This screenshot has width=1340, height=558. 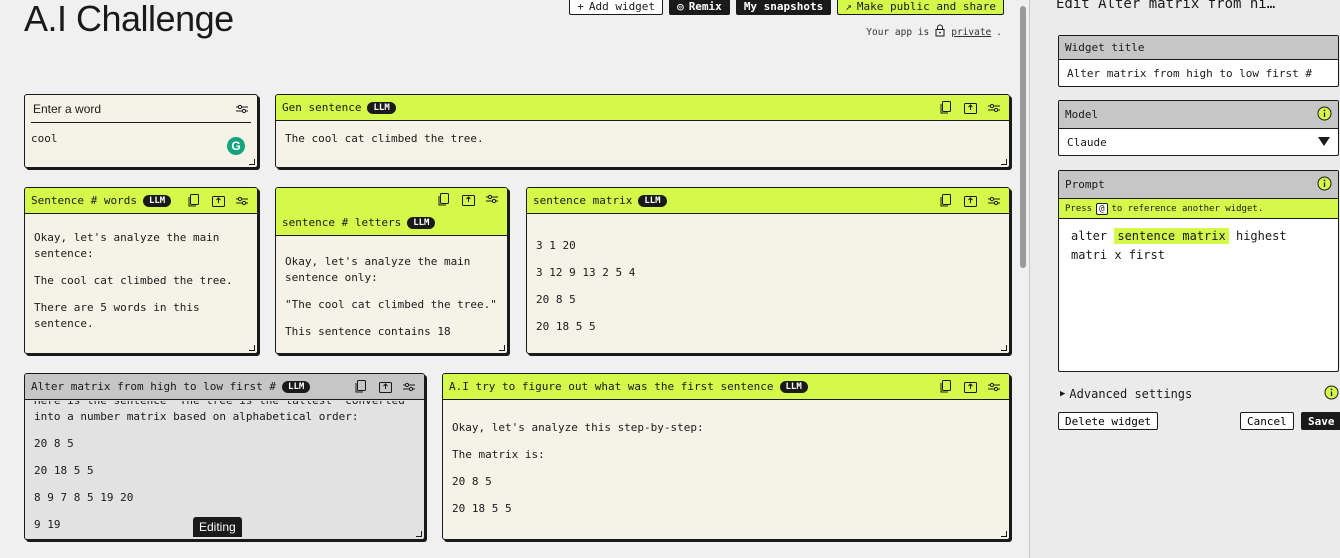 What do you see at coordinates (580, 6) in the screenshot?
I see `plus-icon: +` at bounding box center [580, 6].